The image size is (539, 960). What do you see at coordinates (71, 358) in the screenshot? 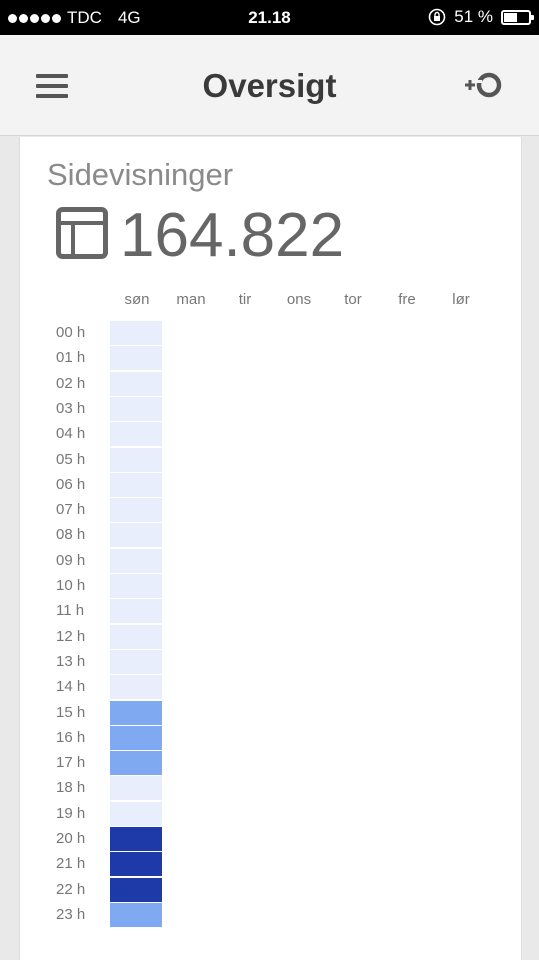
I see `hour-label: 01 h` at bounding box center [71, 358].